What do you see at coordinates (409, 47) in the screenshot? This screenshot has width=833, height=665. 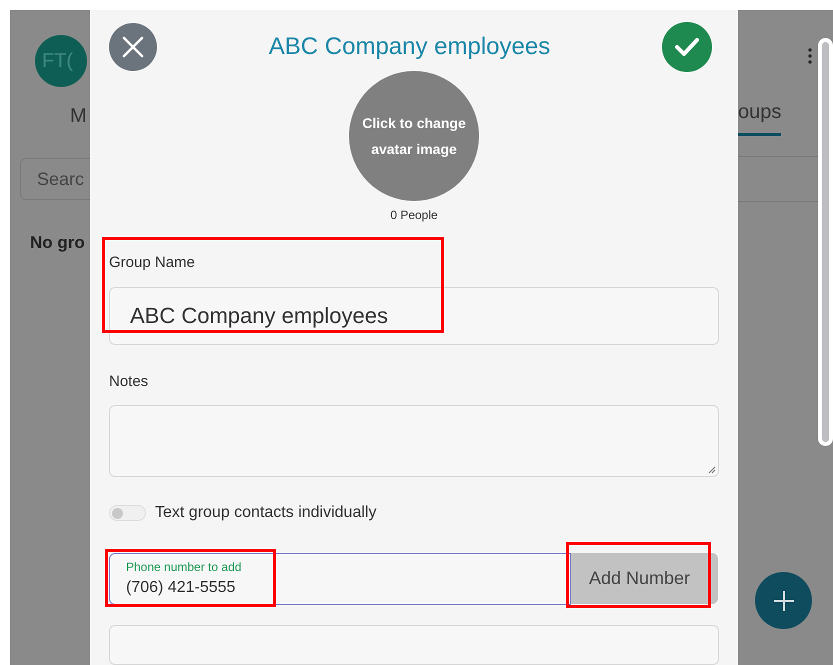 I see `dialog-title: ABC Company employees` at bounding box center [409, 47].